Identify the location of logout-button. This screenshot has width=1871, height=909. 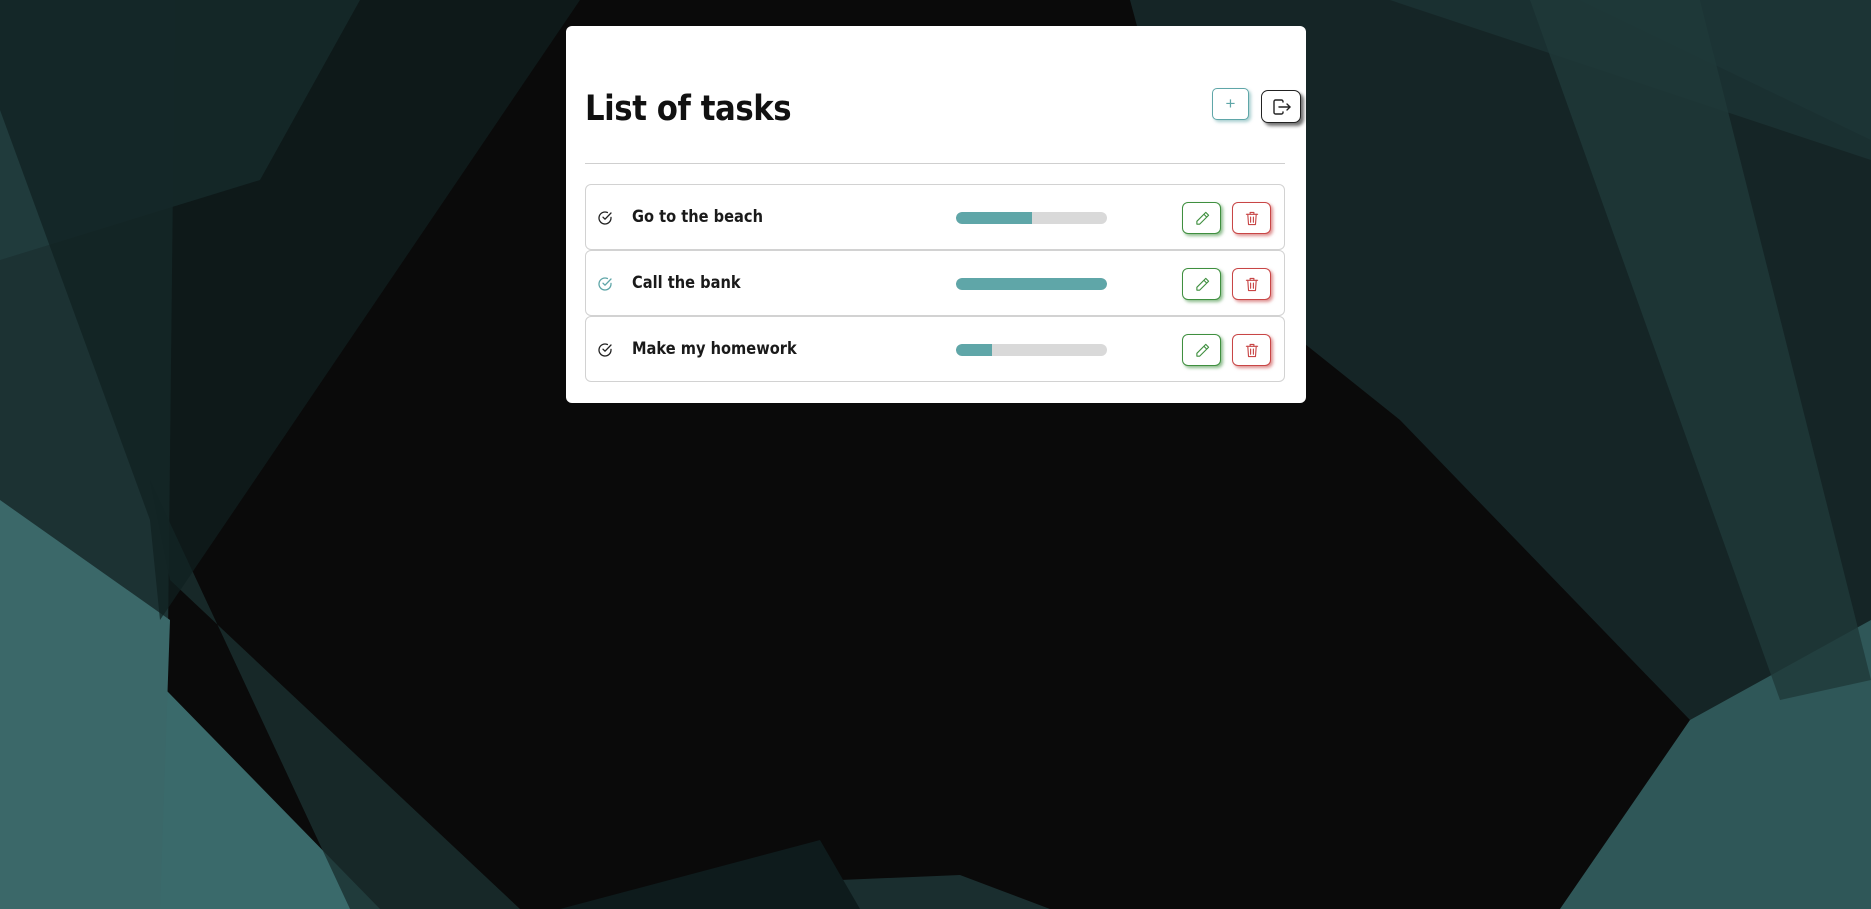
(1281, 106).